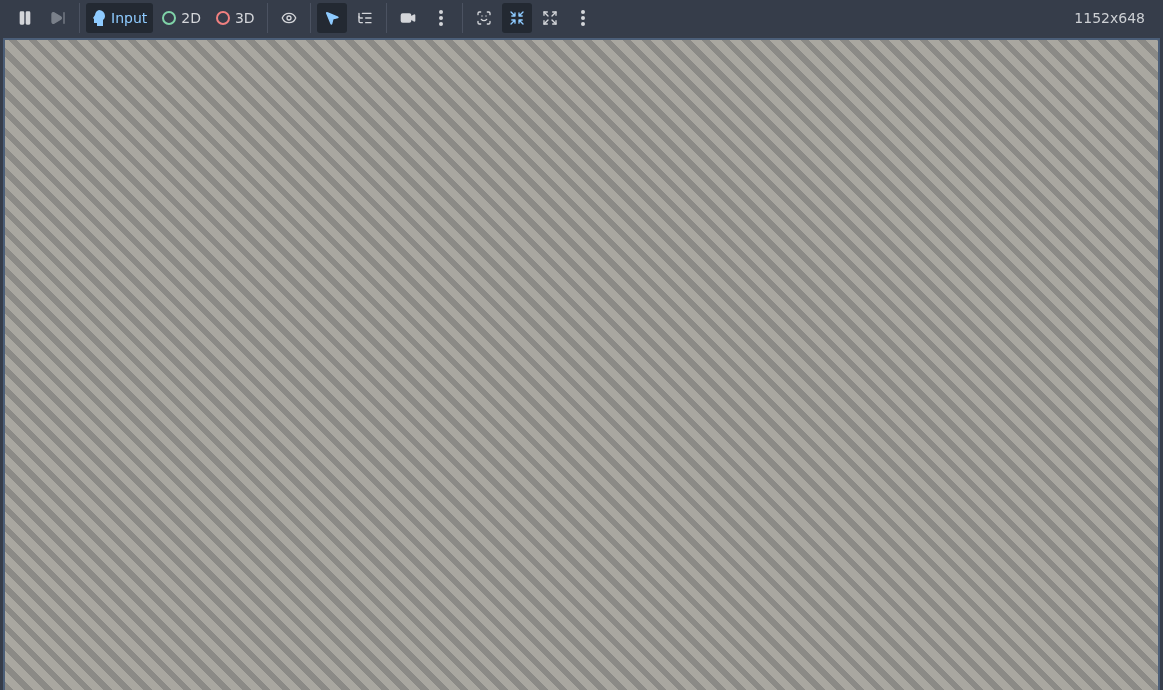  Describe the element at coordinates (1110, 18) in the screenshot. I see `resolution-label: 1152x648` at that location.